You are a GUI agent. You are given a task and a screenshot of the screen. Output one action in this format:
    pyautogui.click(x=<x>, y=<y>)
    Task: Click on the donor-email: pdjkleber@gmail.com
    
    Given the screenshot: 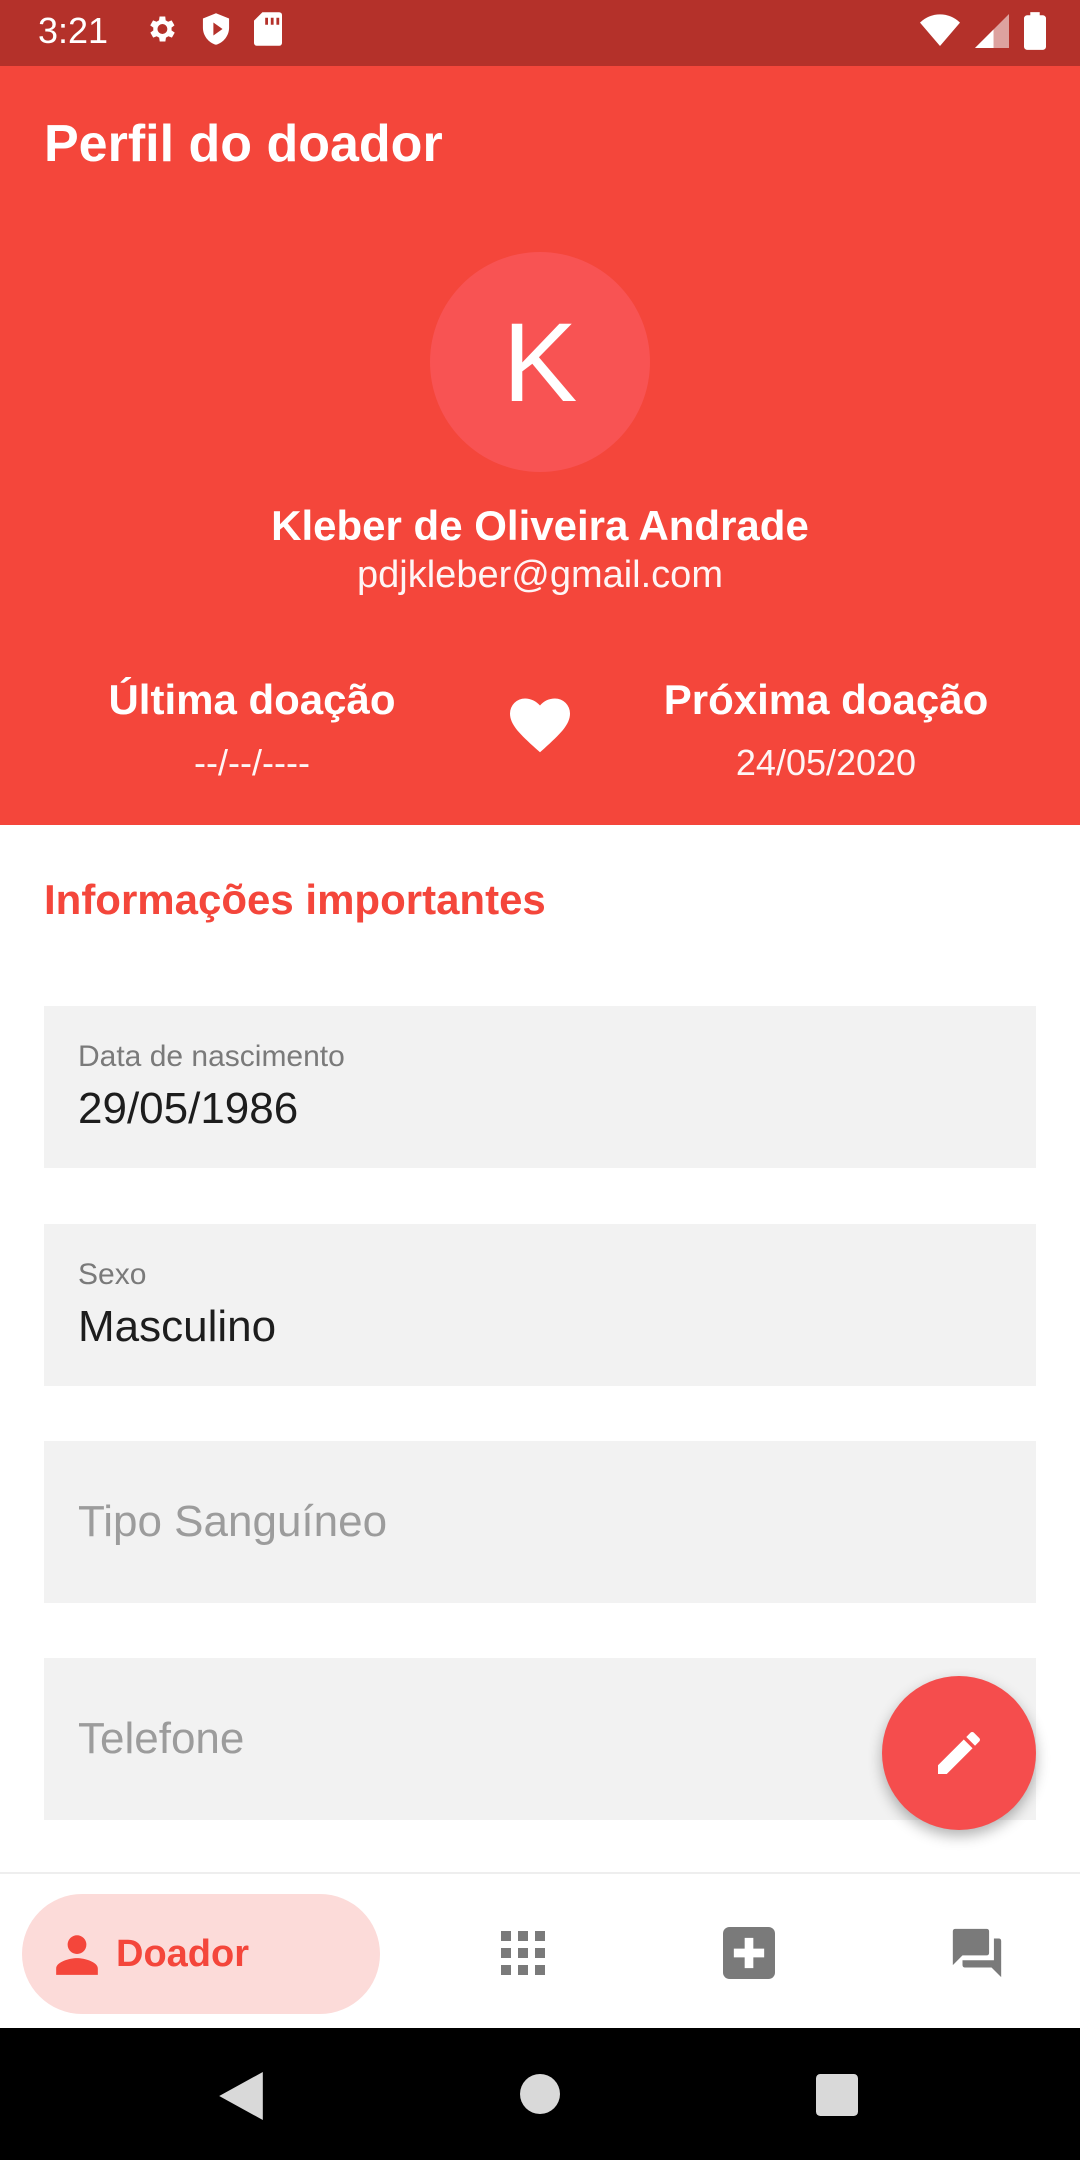 What is the action you would take?
    pyautogui.click(x=540, y=575)
    